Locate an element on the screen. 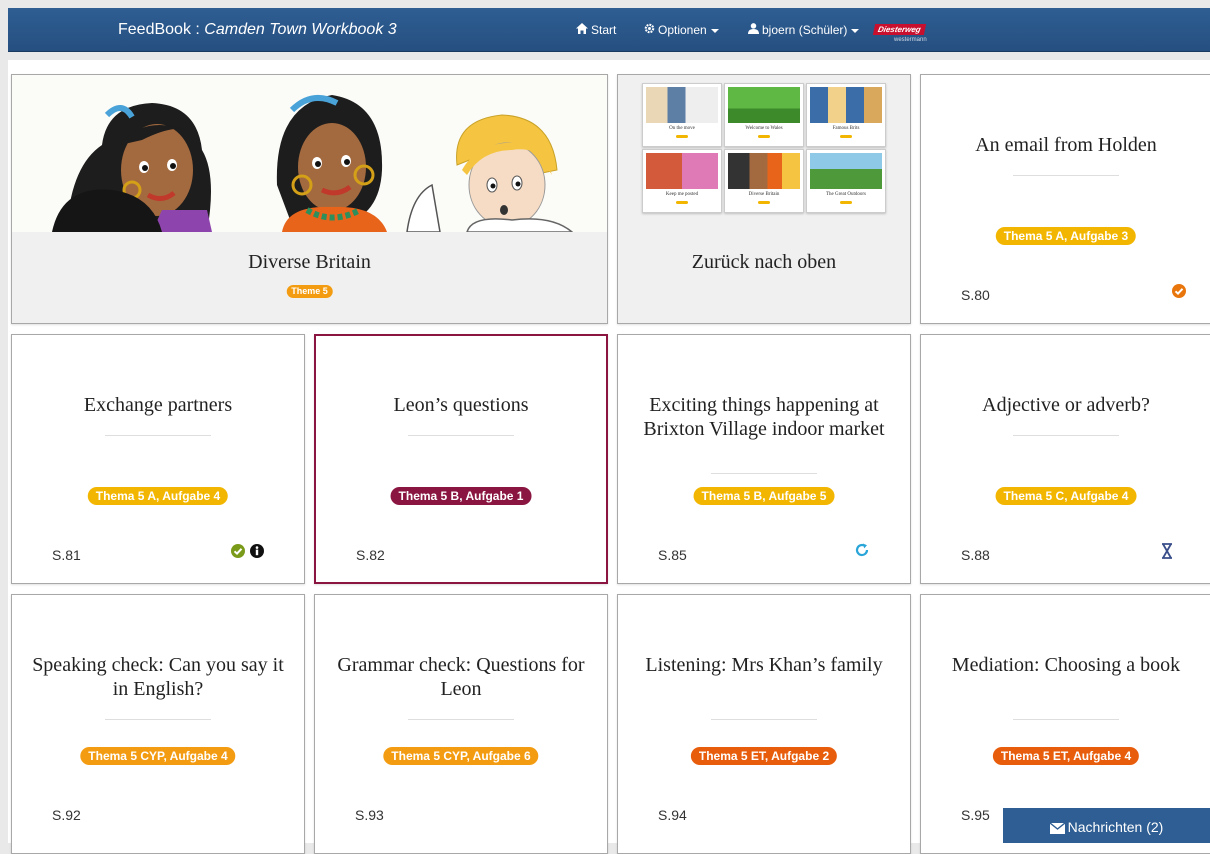 The height and width of the screenshot is (854, 1210). exercise-badge: Thema 5 CYP, Aufgabe 6 is located at coordinates (461, 756).